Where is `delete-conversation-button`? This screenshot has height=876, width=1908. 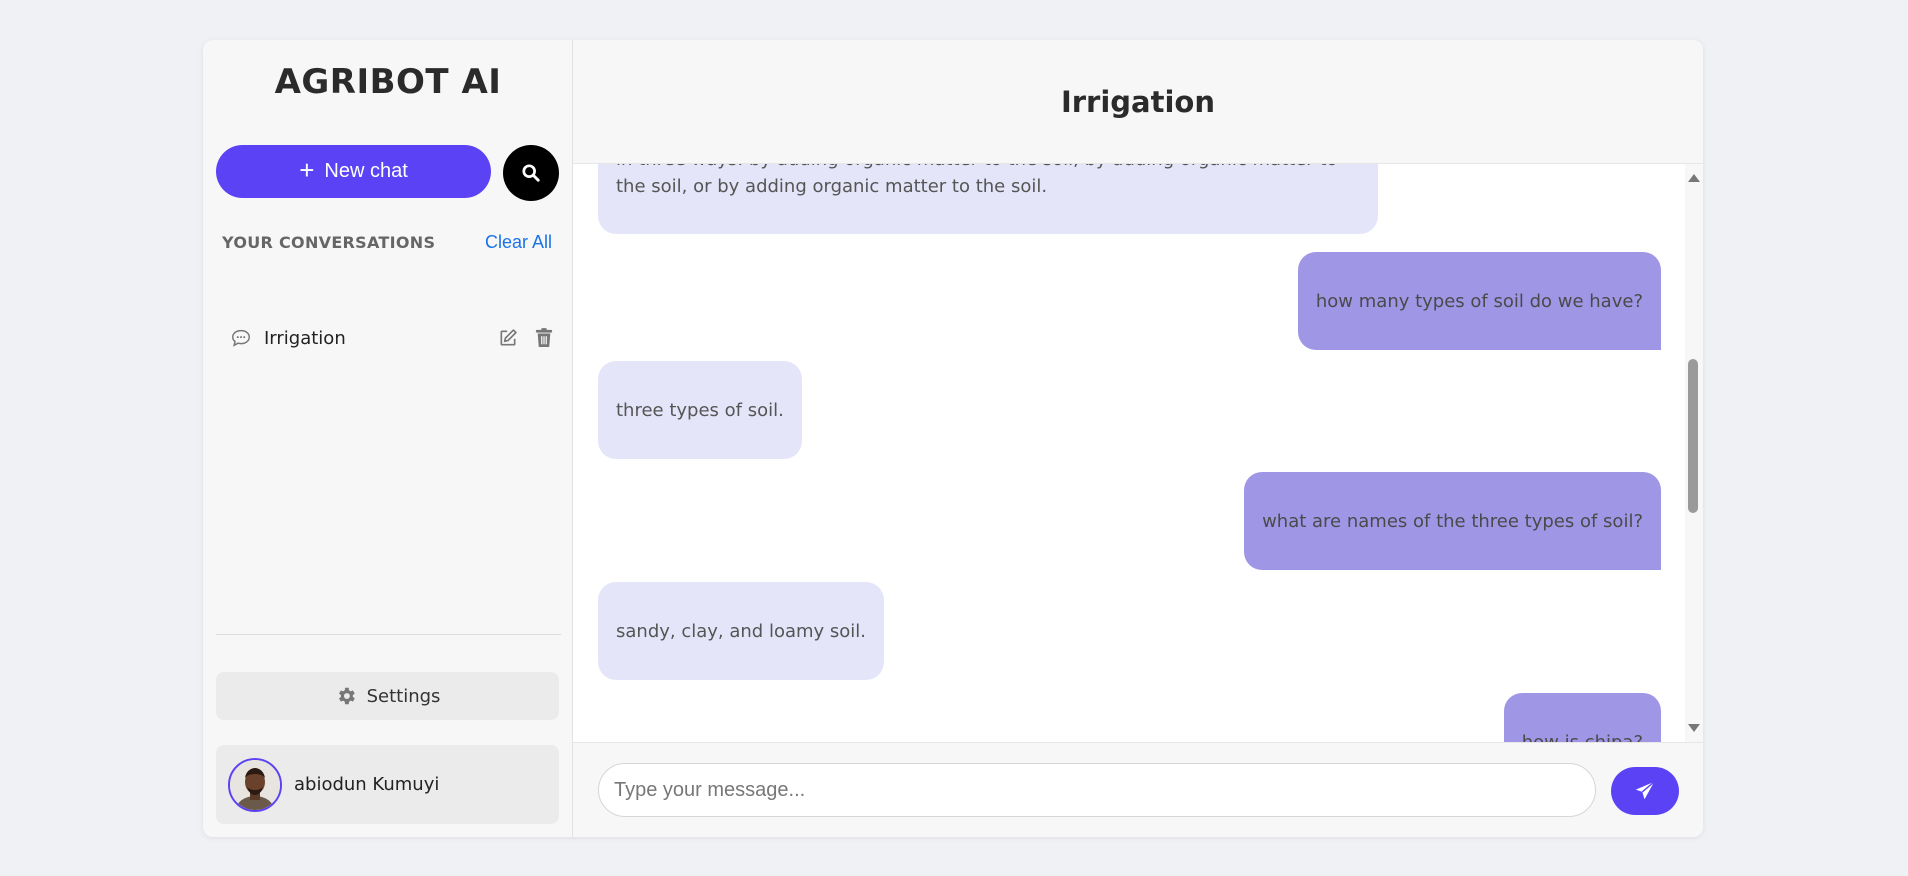
delete-conversation-button is located at coordinates (544, 338).